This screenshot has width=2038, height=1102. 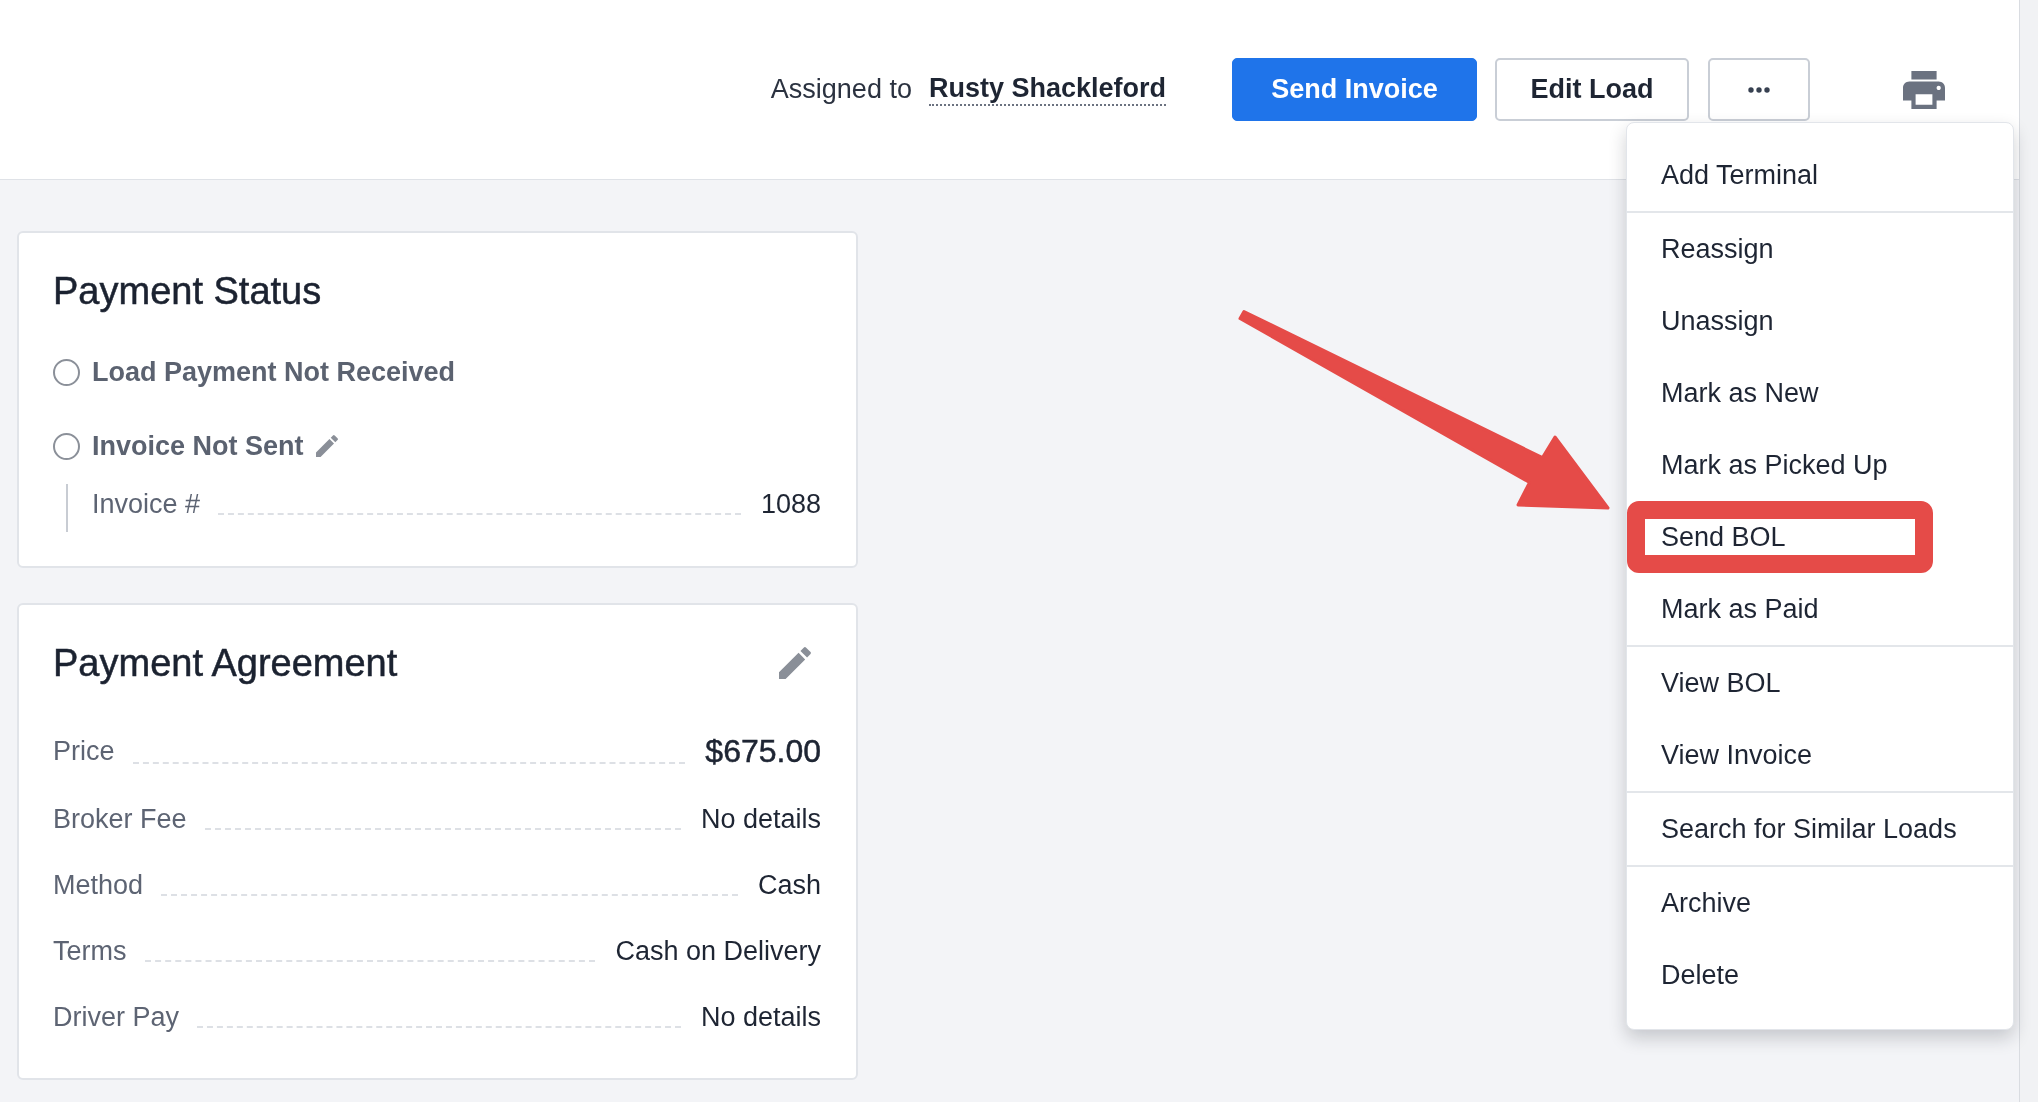 What do you see at coordinates (84, 751) in the screenshot?
I see `field-label: Price` at bounding box center [84, 751].